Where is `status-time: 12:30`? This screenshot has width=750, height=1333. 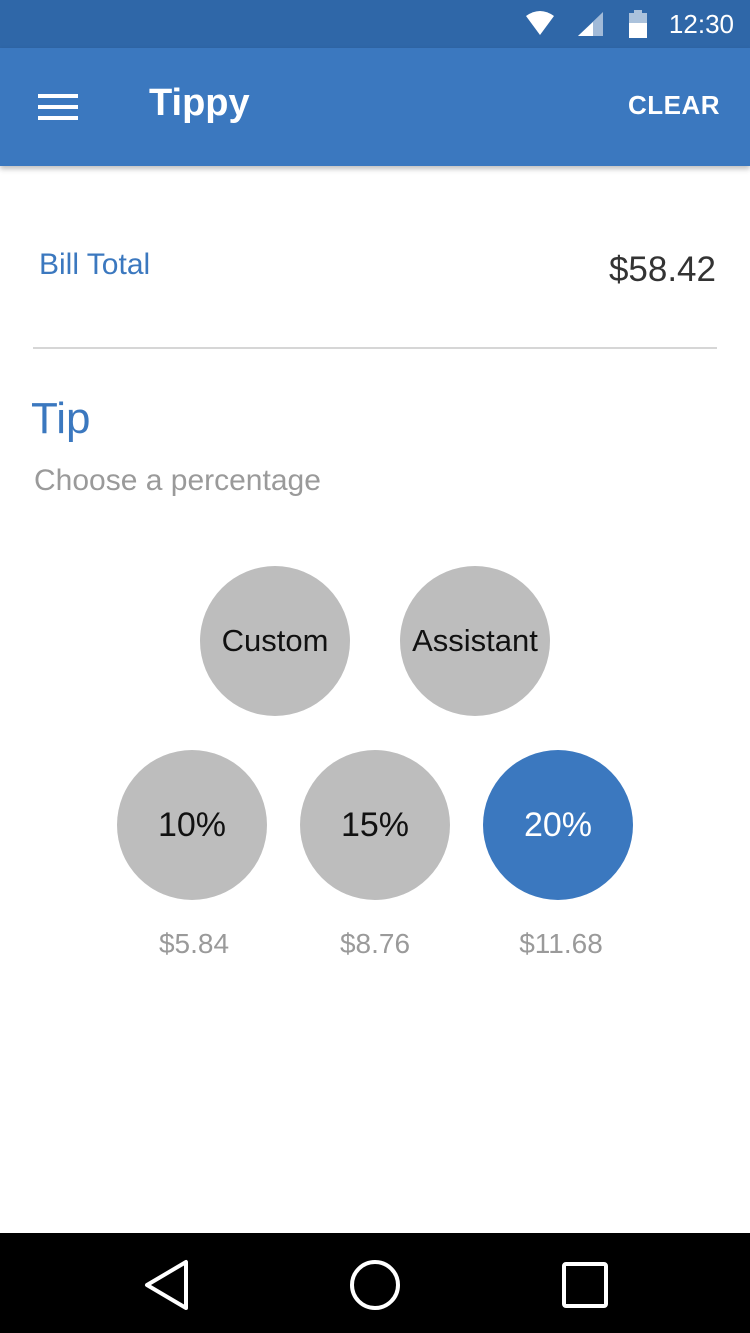
status-time: 12:30 is located at coordinates (701, 23).